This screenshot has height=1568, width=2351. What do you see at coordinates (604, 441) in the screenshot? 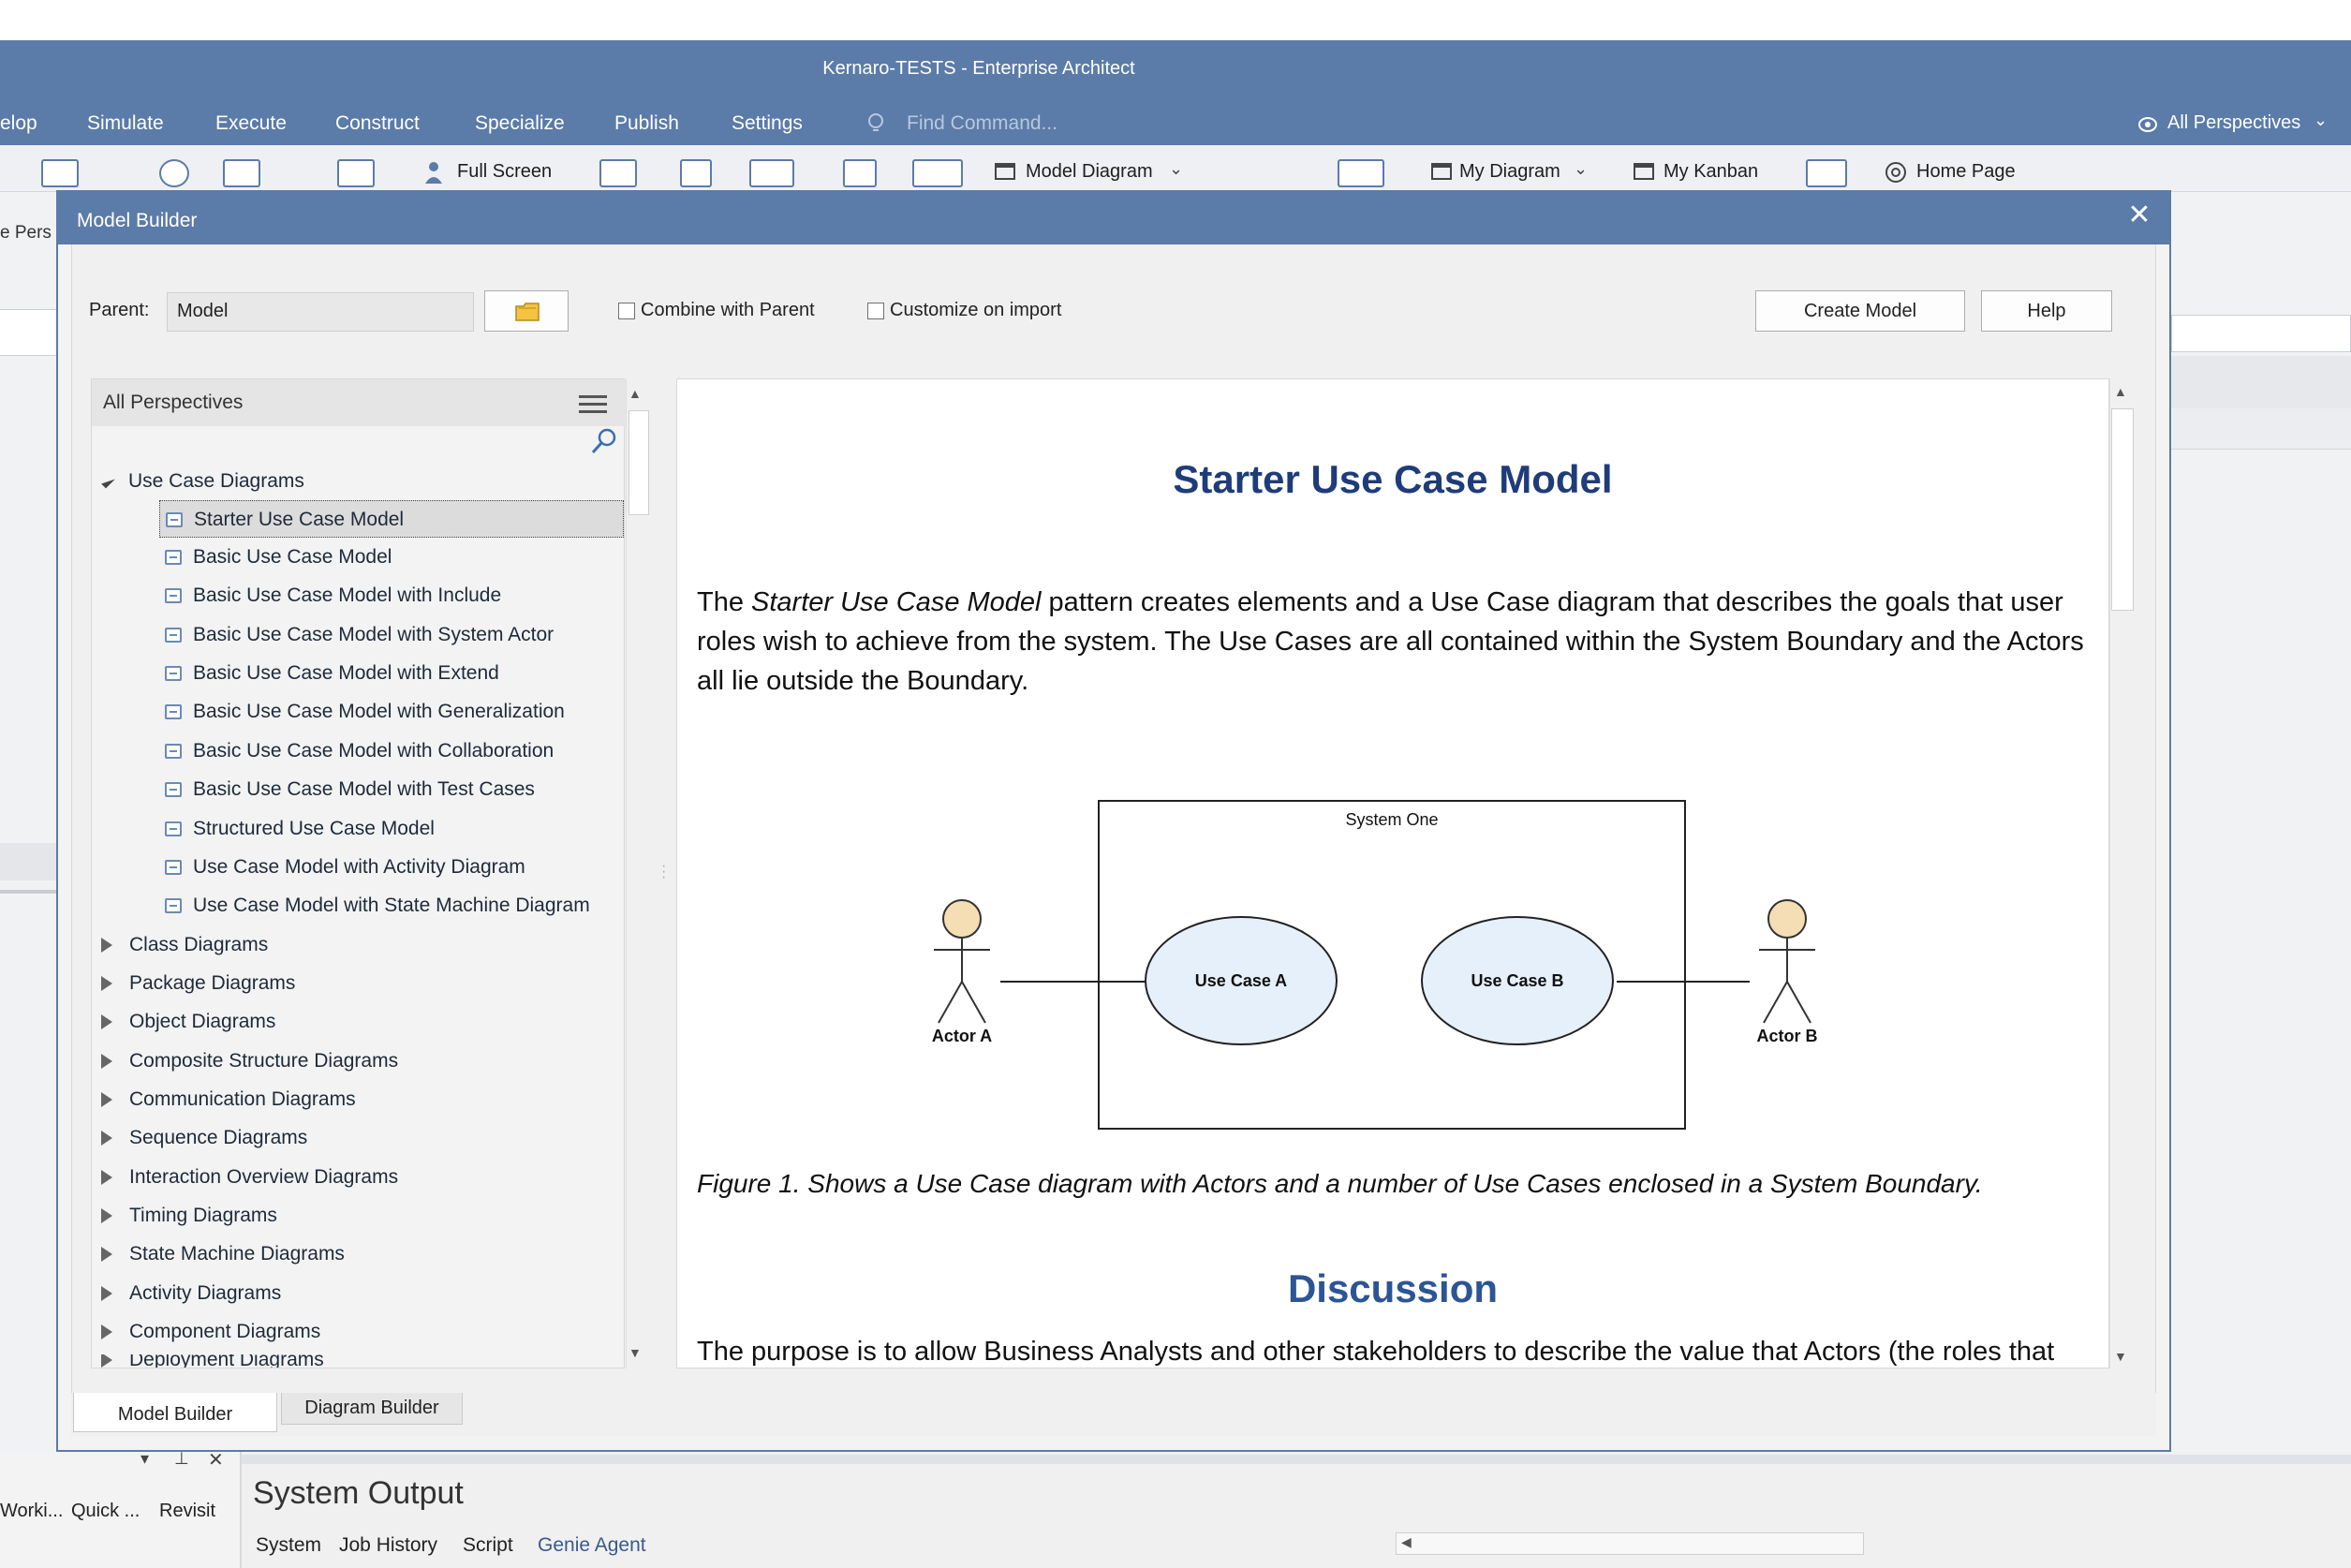
I see `search-icon` at bounding box center [604, 441].